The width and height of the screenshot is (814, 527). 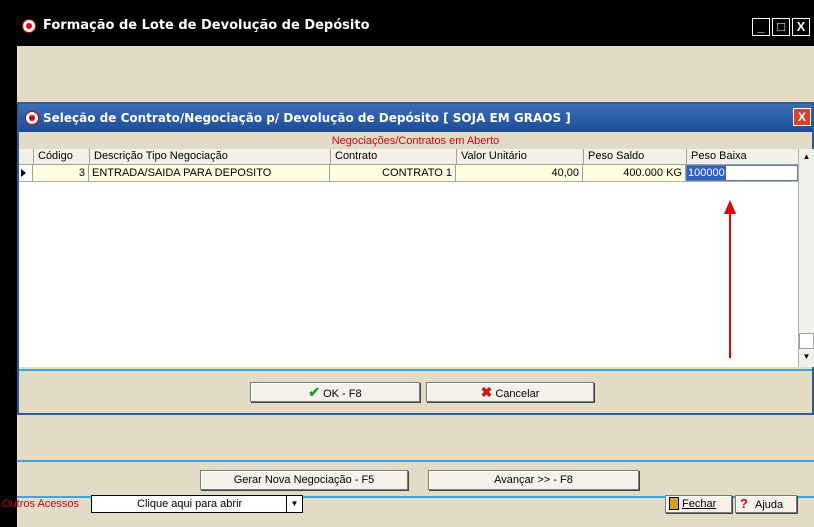 I want to click on vertical-scrollbar: ▲ ▼, so click(x=806, y=258).